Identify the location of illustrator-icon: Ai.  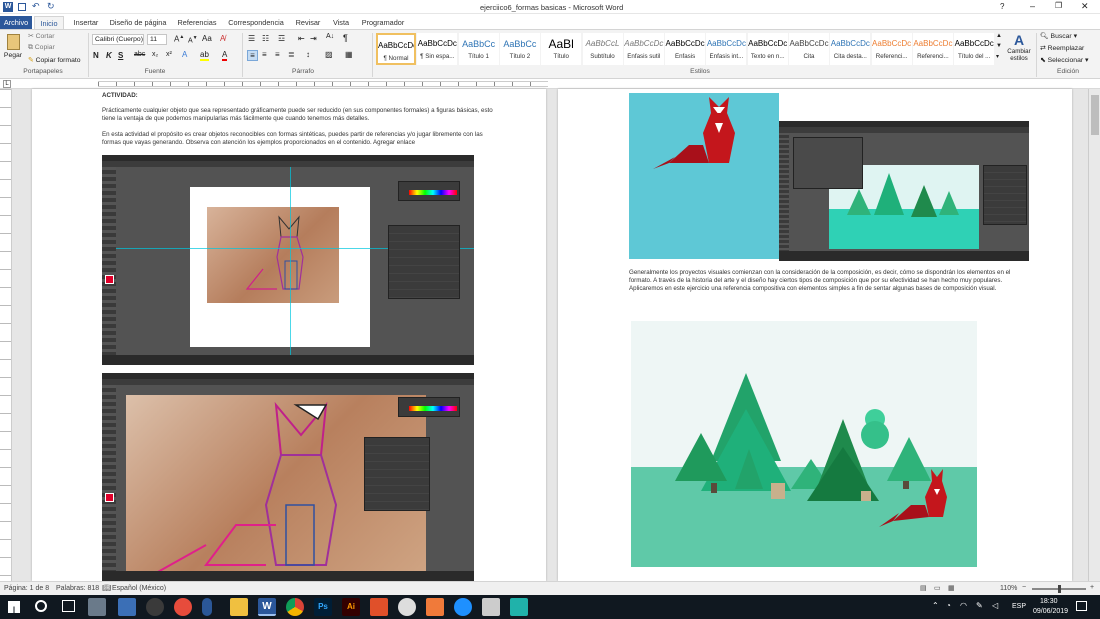
(351, 607).